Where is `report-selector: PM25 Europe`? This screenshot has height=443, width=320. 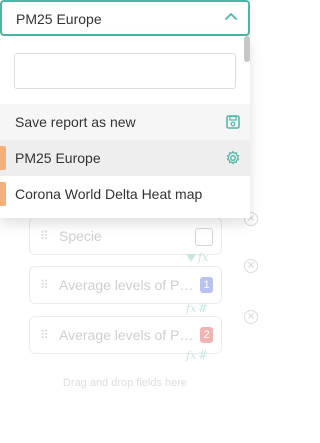 report-selector: PM25 Europe is located at coordinates (125, 18).